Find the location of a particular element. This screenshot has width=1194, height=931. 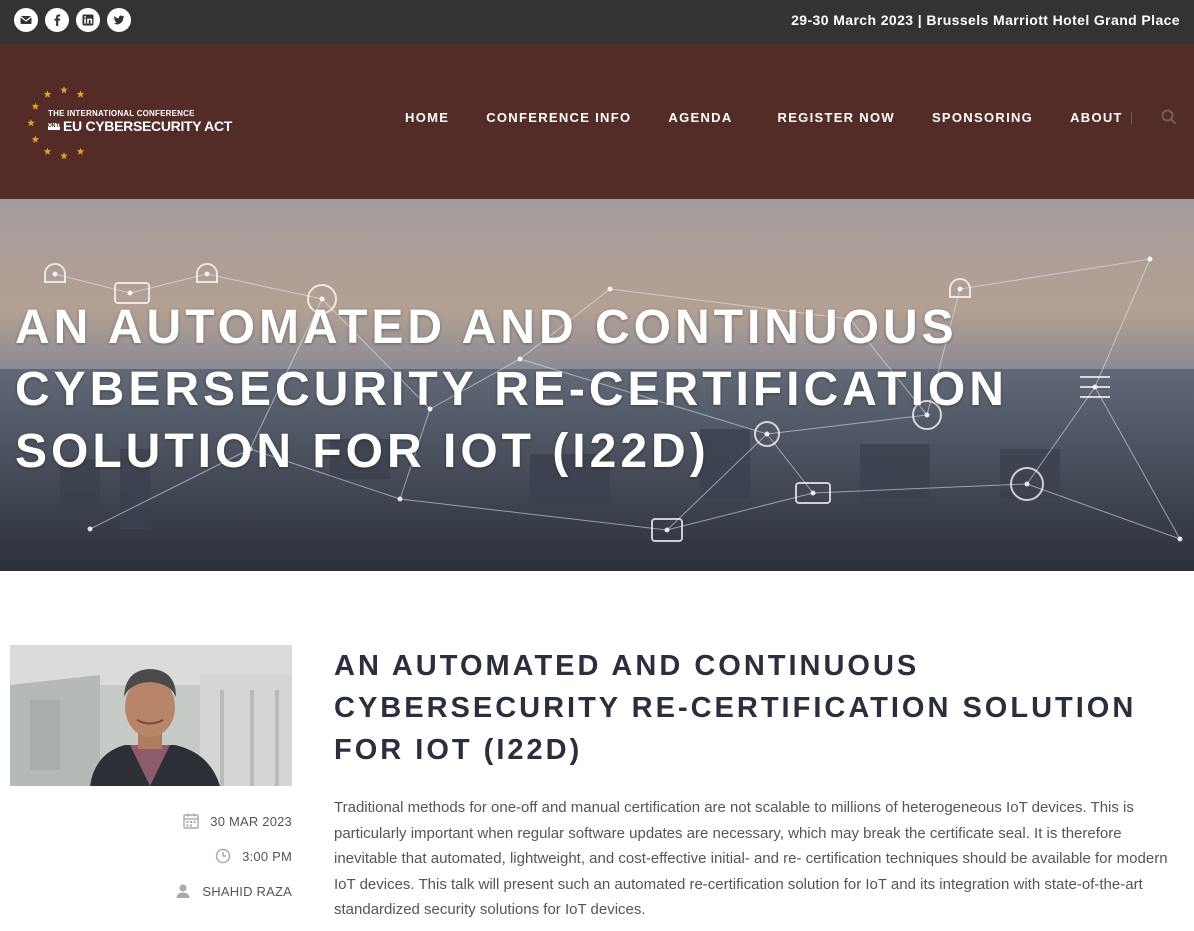

speaker-photo is located at coordinates (151, 715).